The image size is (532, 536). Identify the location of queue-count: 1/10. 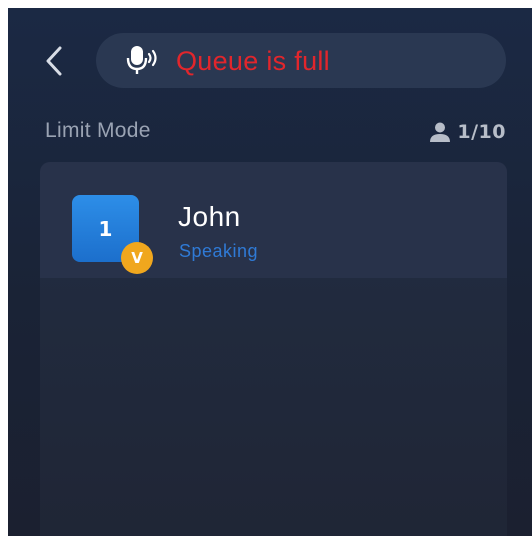
(467, 132).